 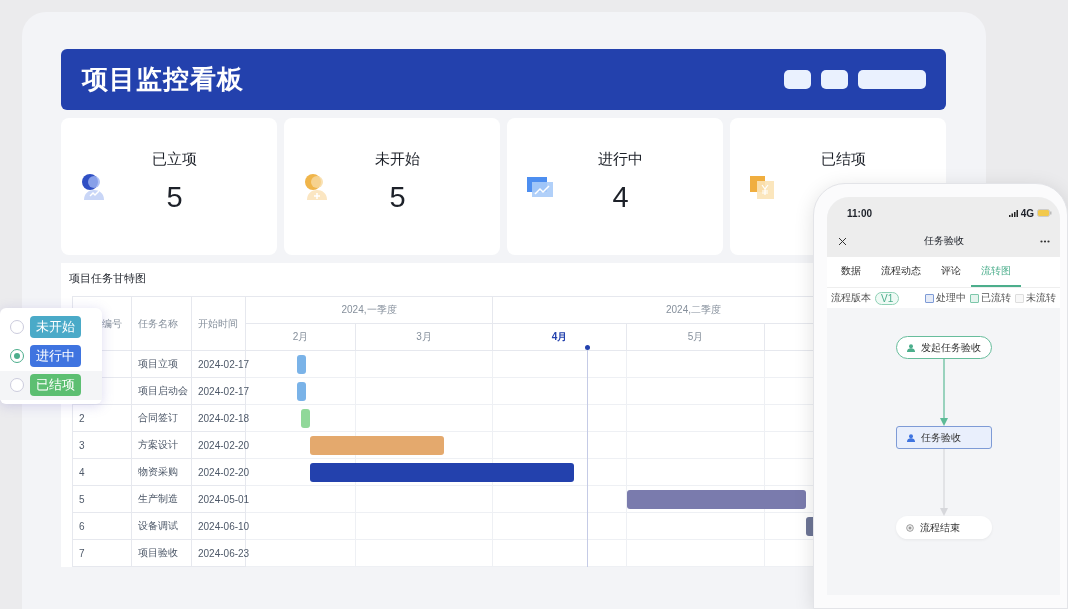 I want to click on stat-label: 未开始, so click(x=397, y=159).